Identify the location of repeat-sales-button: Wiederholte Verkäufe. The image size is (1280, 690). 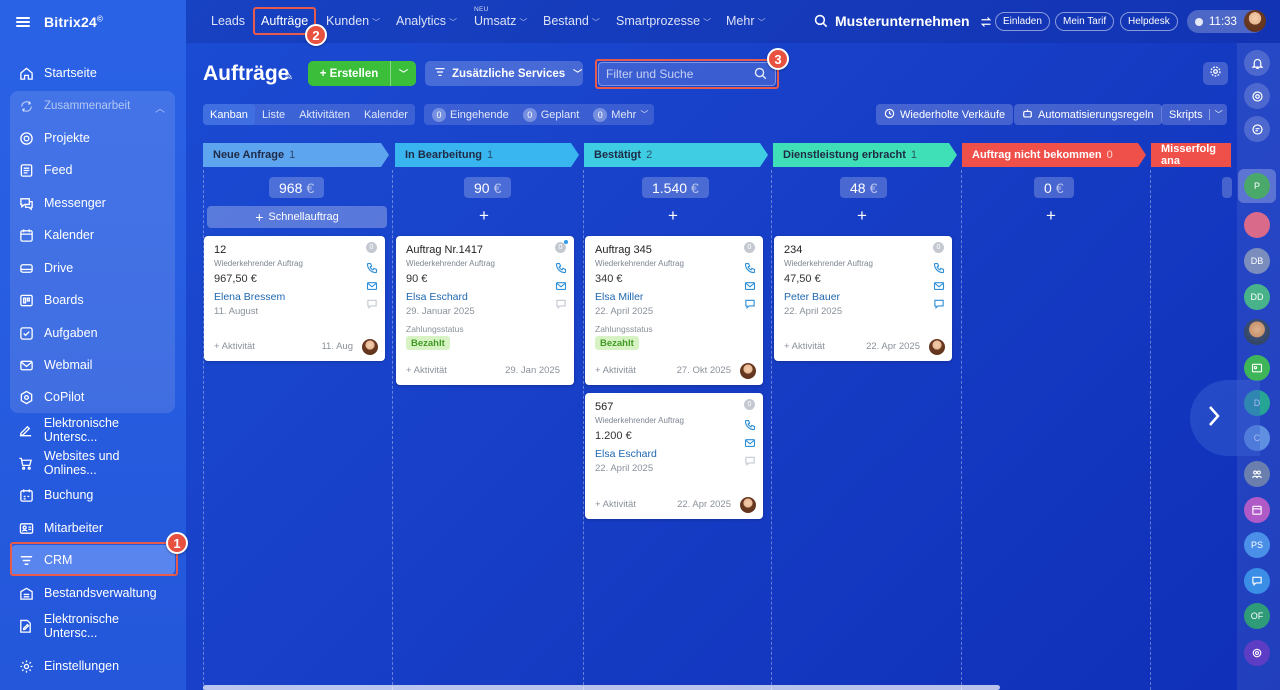
(945, 114).